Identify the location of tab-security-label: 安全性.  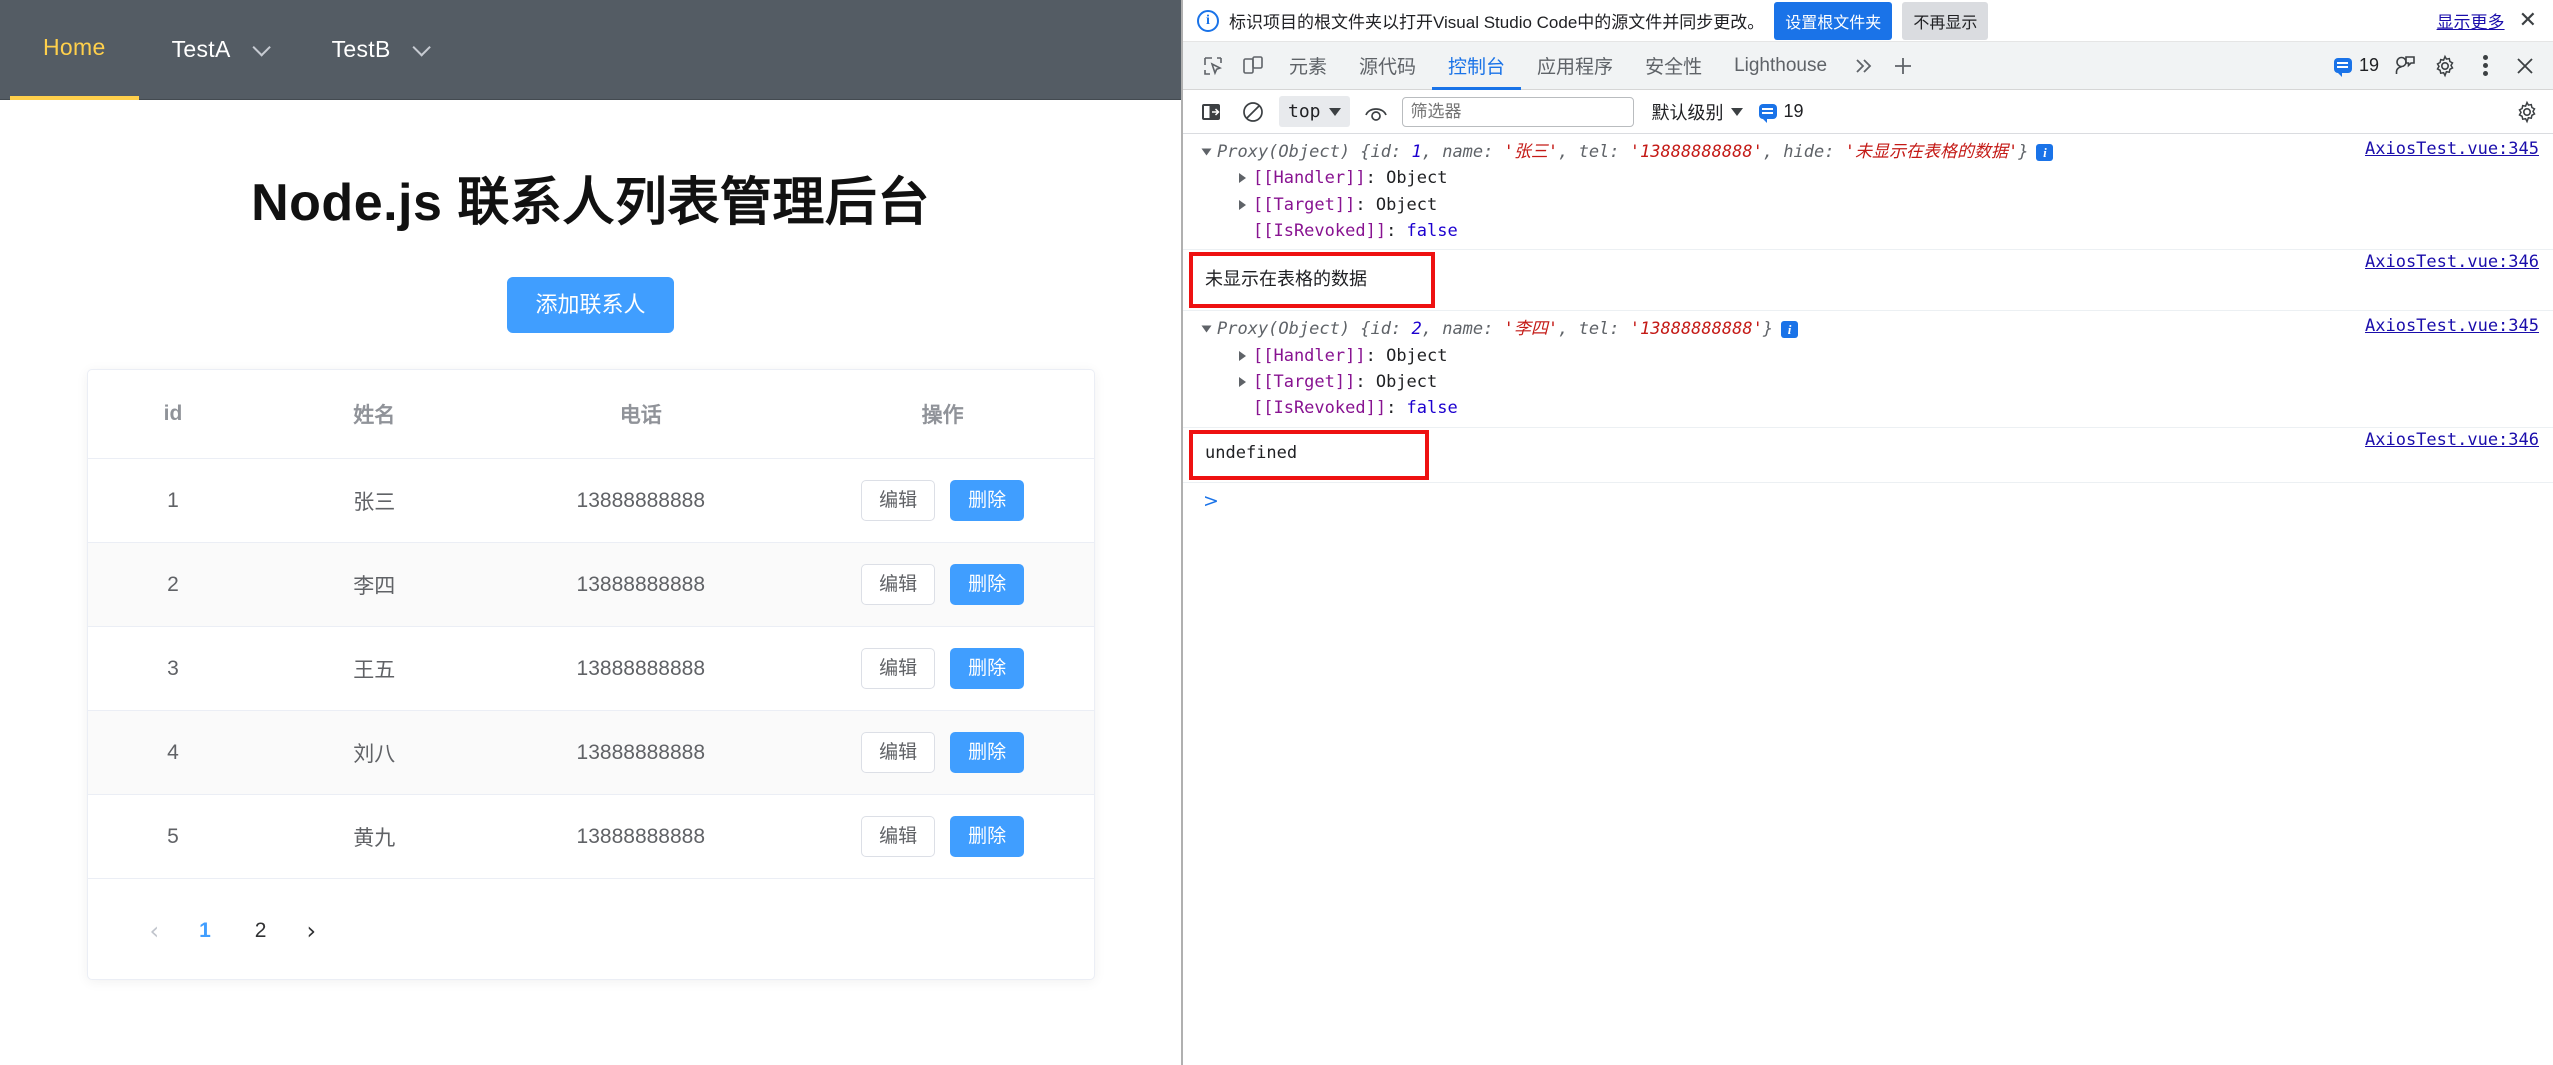
(1674, 67).